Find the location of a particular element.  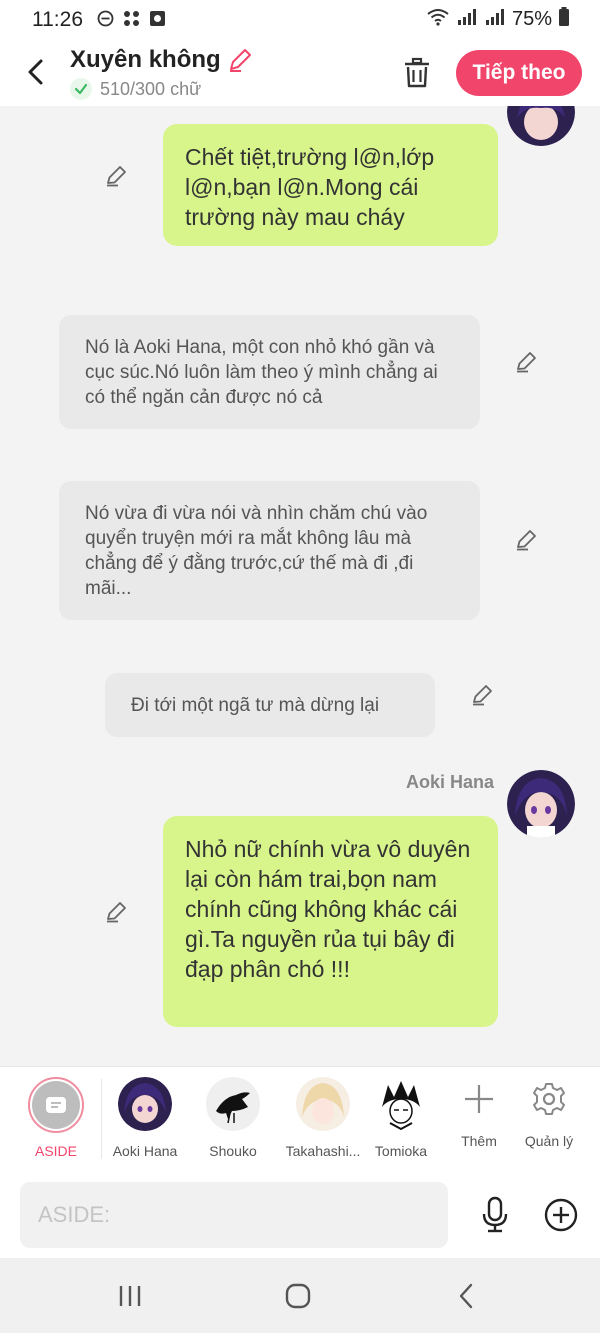

edit-message-2-icon is located at coordinates (526, 362).